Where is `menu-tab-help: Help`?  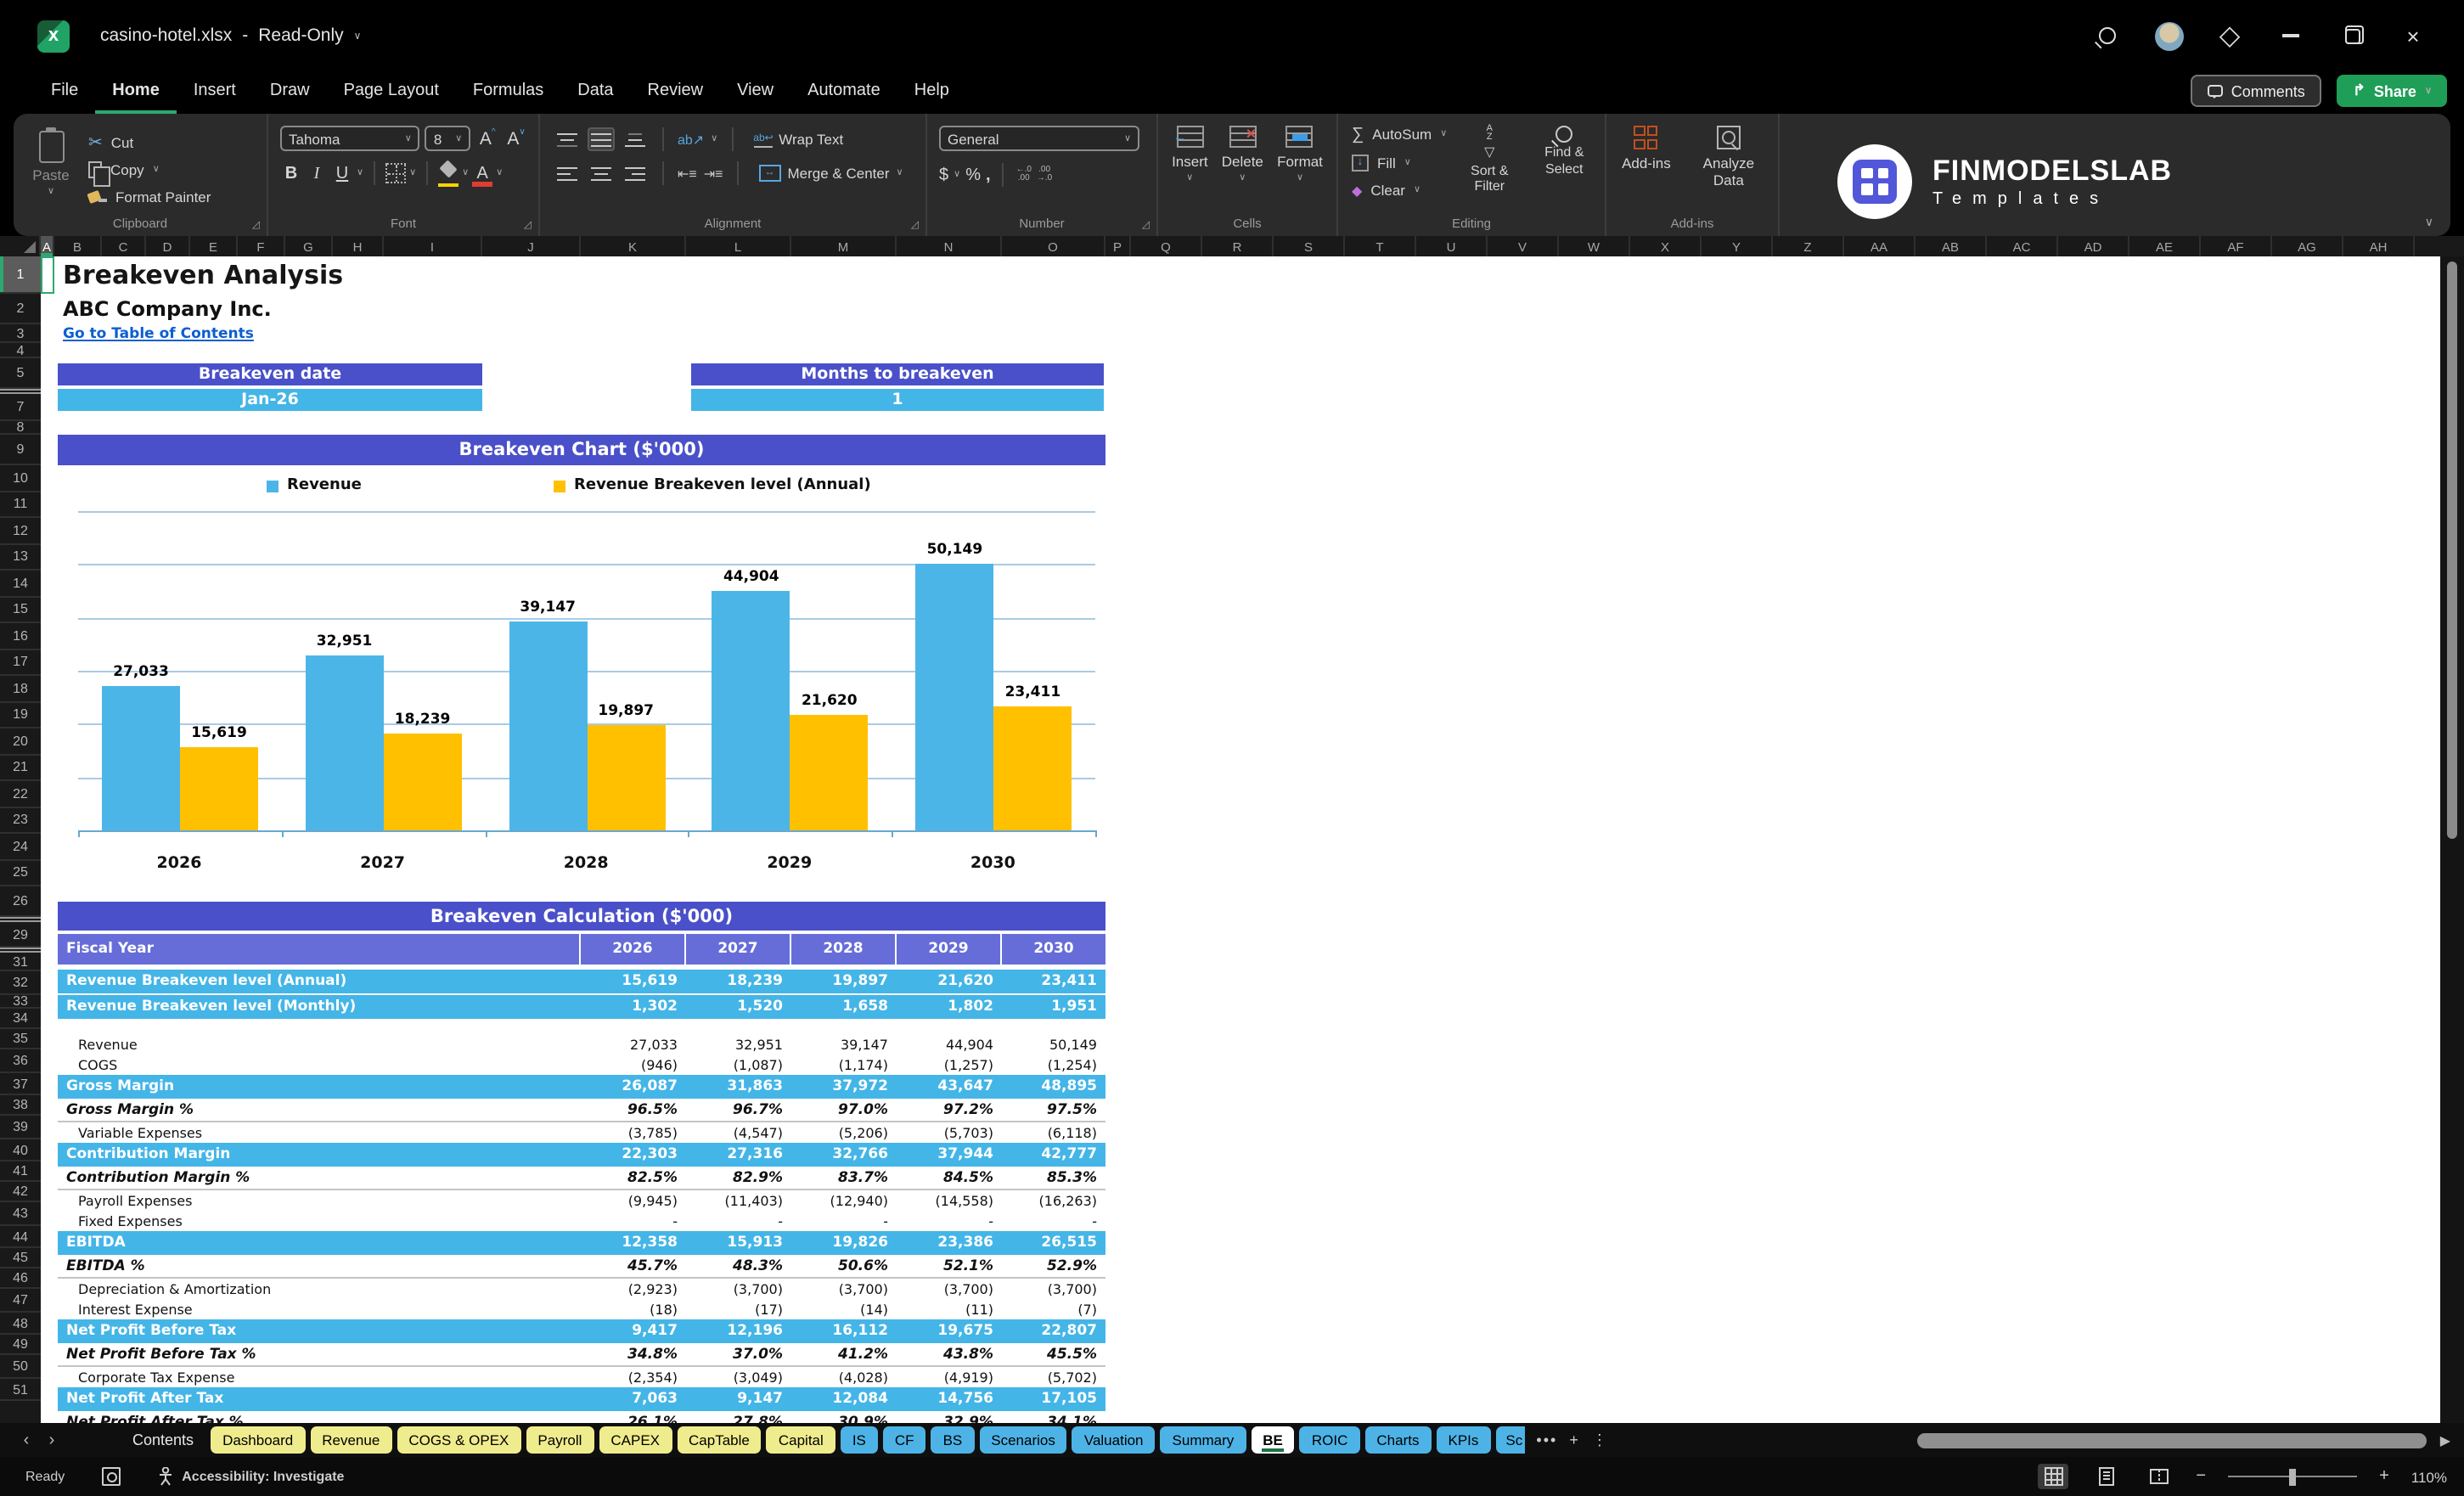 menu-tab-help: Help is located at coordinates (931, 92).